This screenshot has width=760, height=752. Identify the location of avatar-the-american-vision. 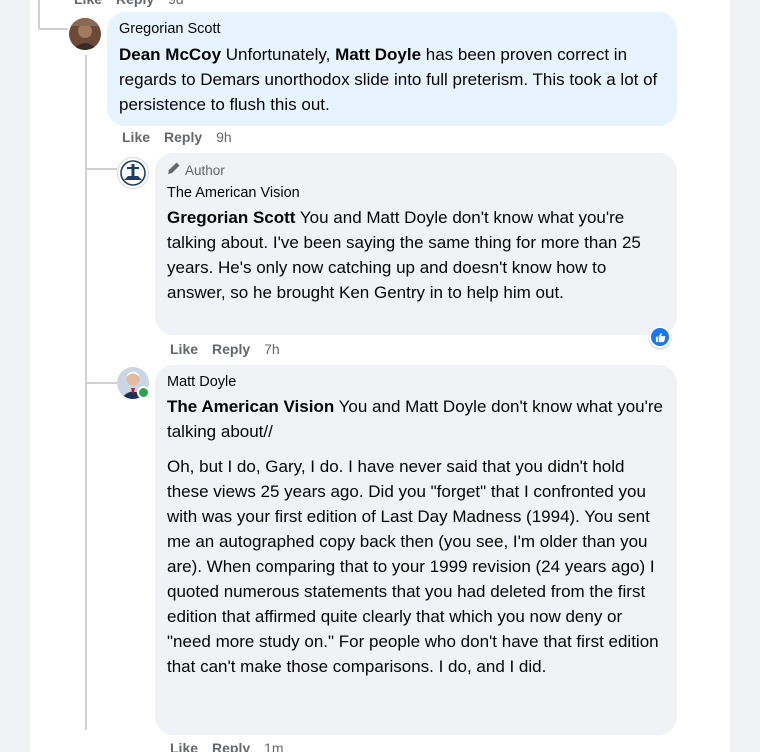
(133, 173).